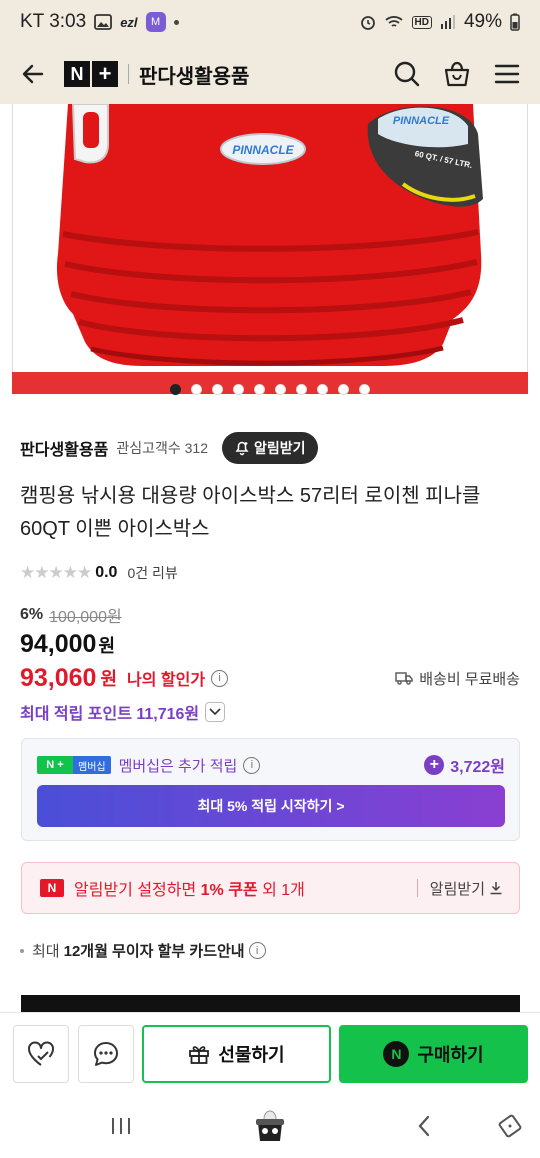 This screenshot has height=1158, width=540. What do you see at coordinates (103, 22) in the screenshot?
I see `gallery-icon` at bounding box center [103, 22].